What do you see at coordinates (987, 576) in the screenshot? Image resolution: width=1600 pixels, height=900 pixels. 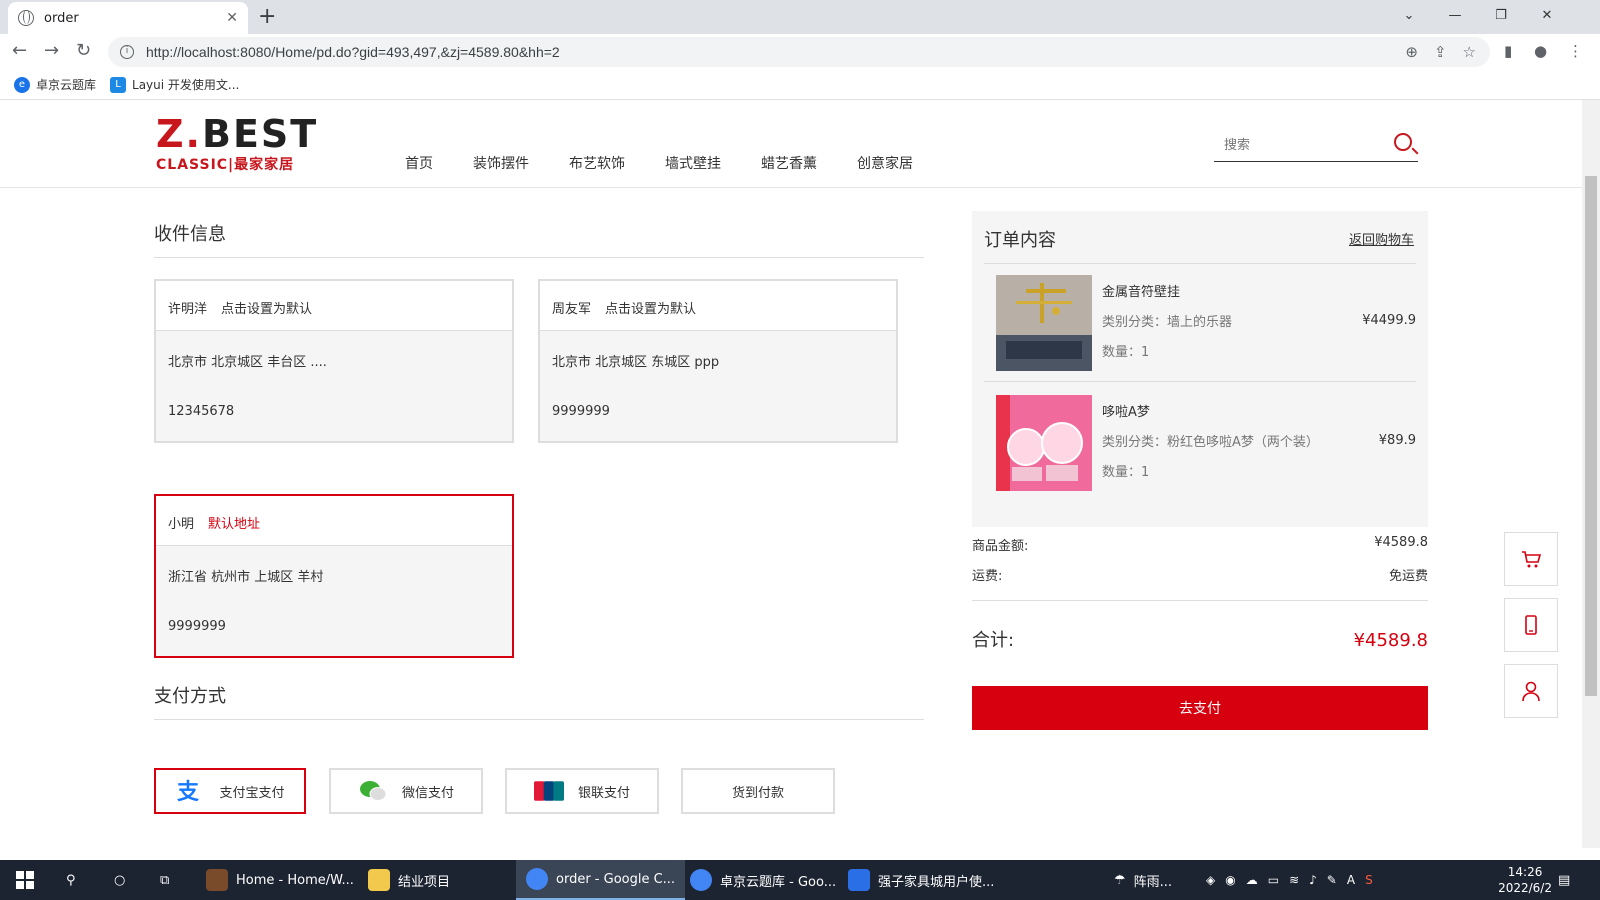 I see `shipping-fee-label: 运费:` at bounding box center [987, 576].